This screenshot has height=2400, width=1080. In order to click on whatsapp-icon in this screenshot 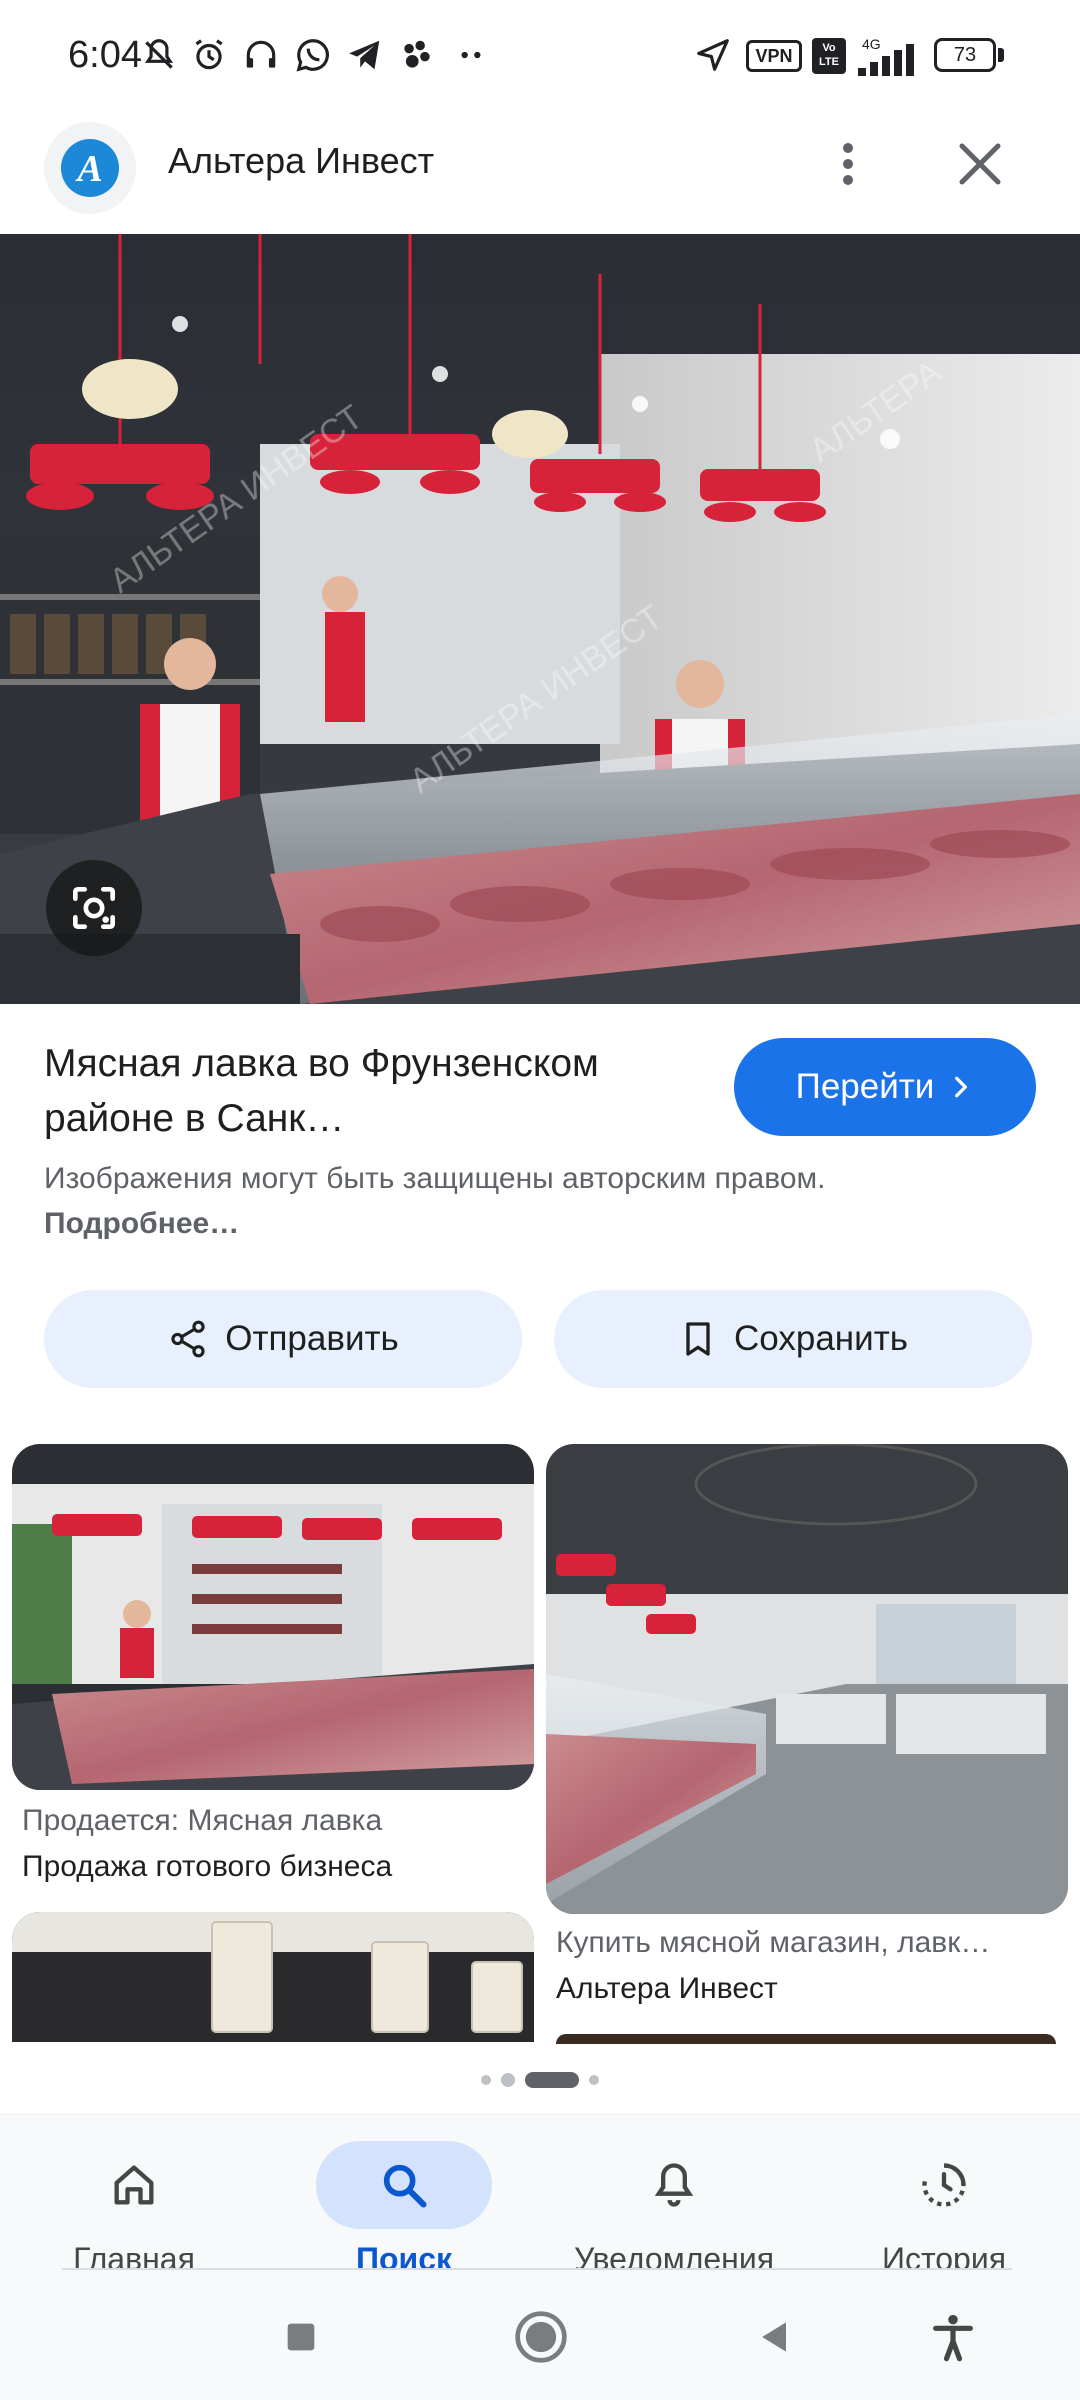, I will do `click(312, 55)`.